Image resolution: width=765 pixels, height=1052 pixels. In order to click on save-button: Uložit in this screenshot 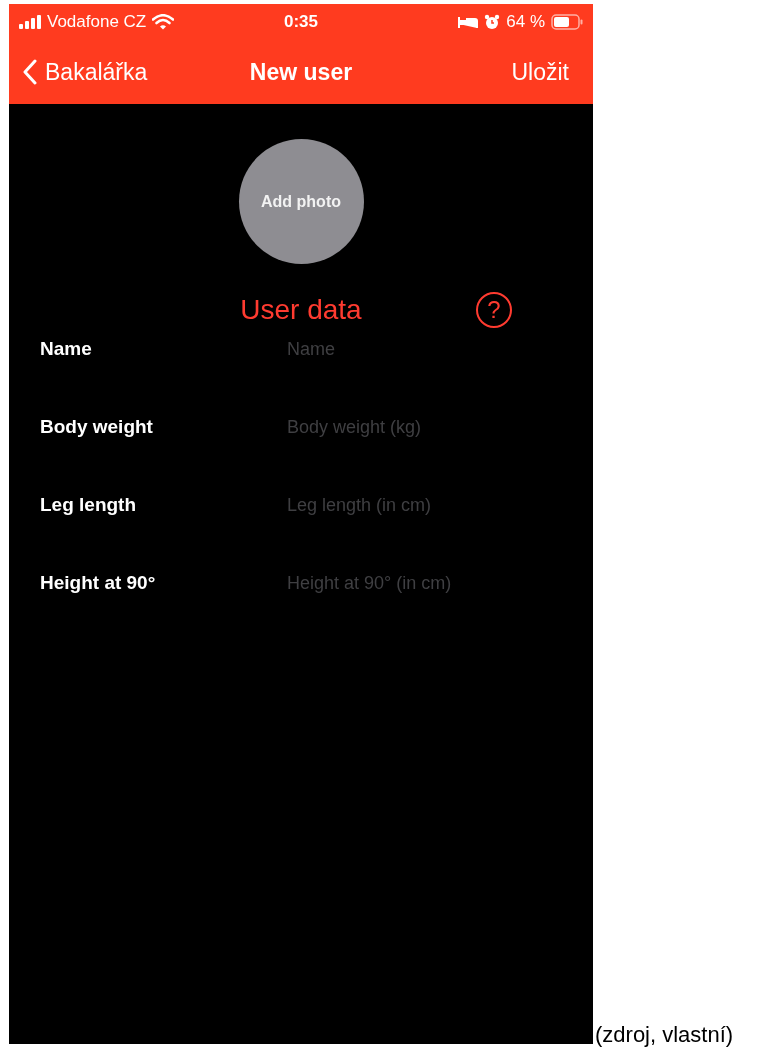, I will do `click(540, 72)`.